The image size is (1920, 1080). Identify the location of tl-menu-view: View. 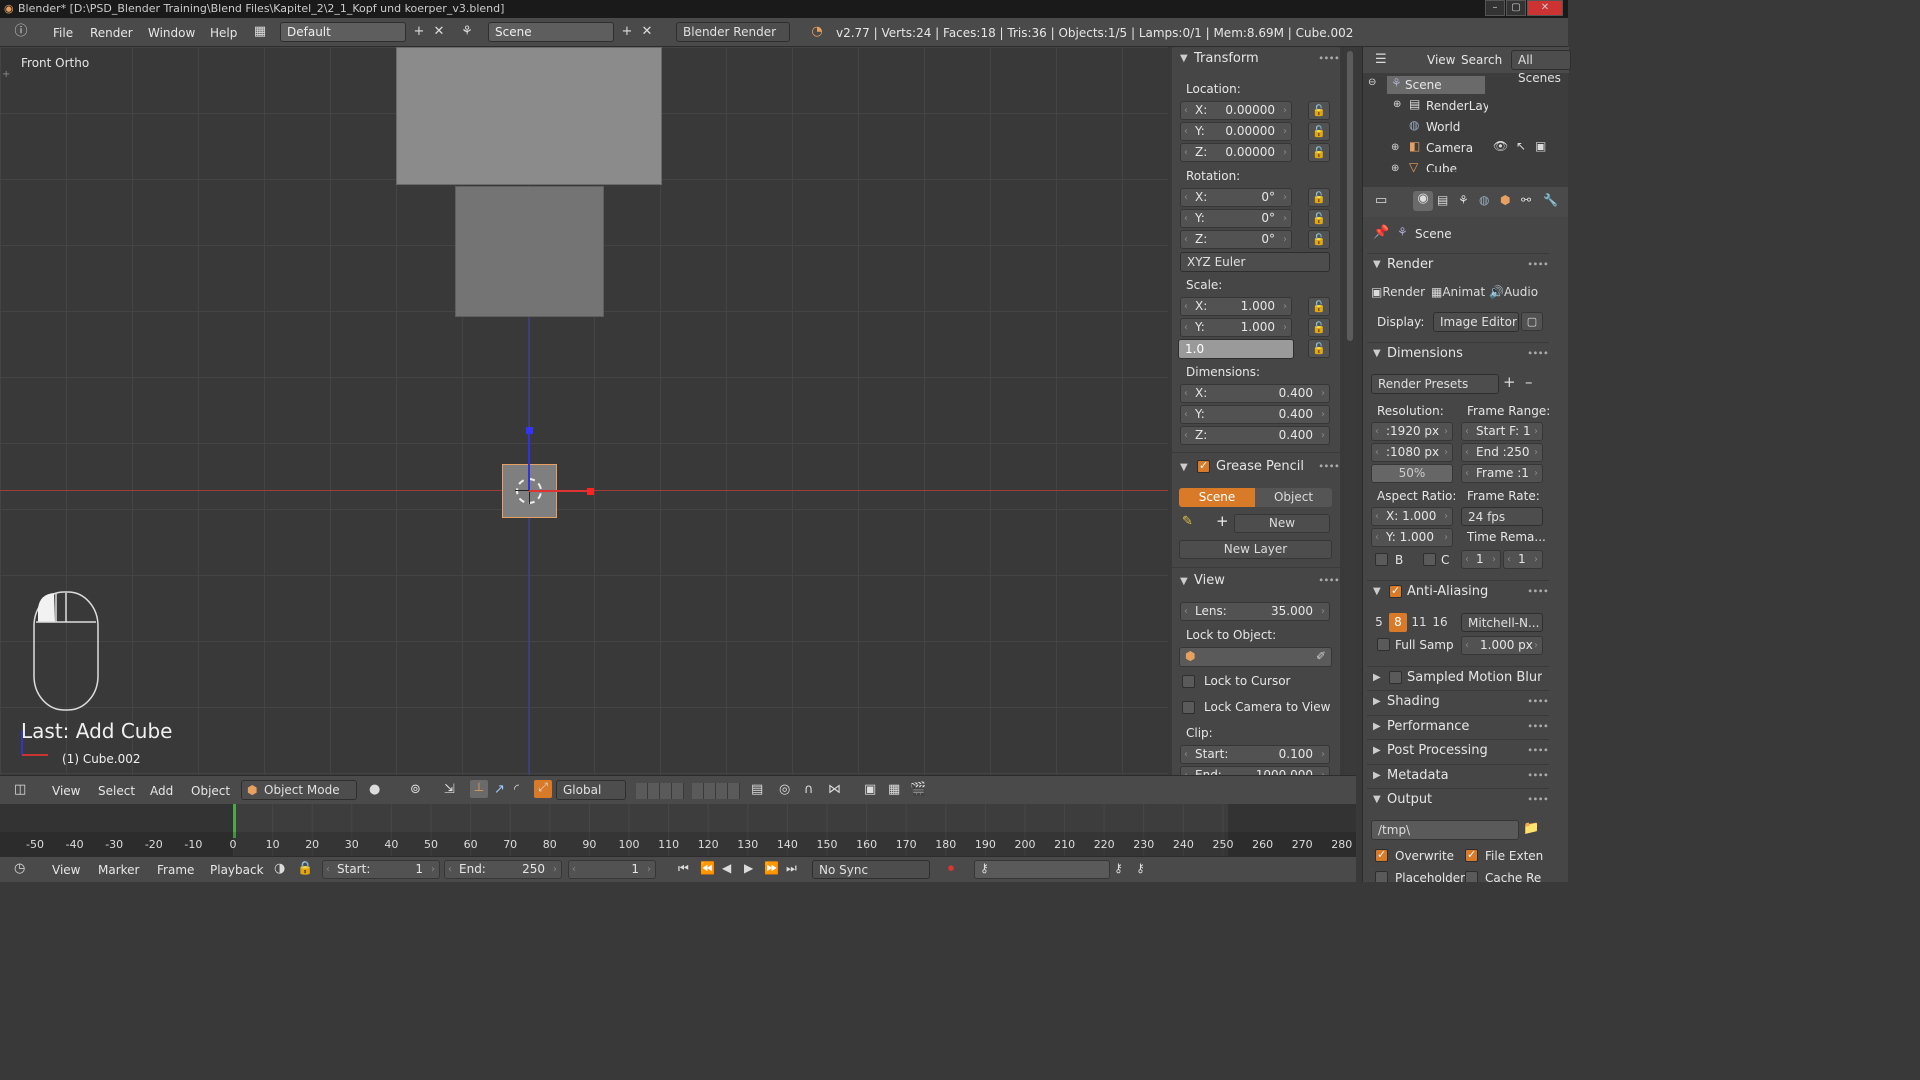
(66, 870).